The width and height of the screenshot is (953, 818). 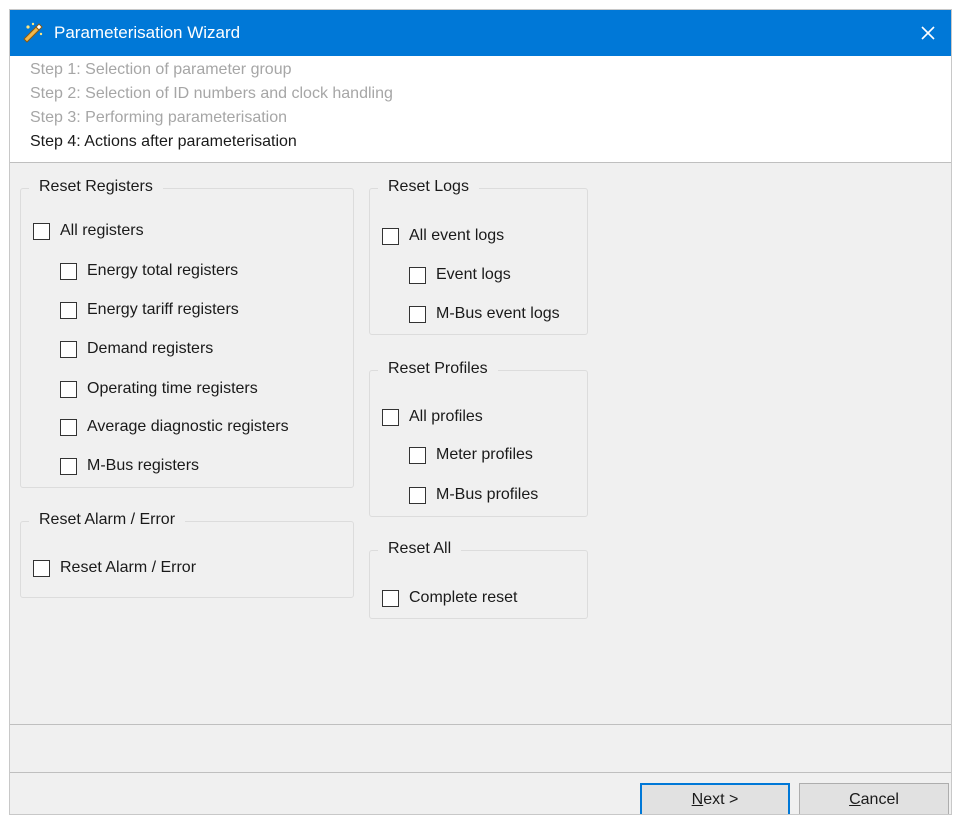 What do you see at coordinates (163, 270) in the screenshot?
I see `checkbox-label: Energy total registers` at bounding box center [163, 270].